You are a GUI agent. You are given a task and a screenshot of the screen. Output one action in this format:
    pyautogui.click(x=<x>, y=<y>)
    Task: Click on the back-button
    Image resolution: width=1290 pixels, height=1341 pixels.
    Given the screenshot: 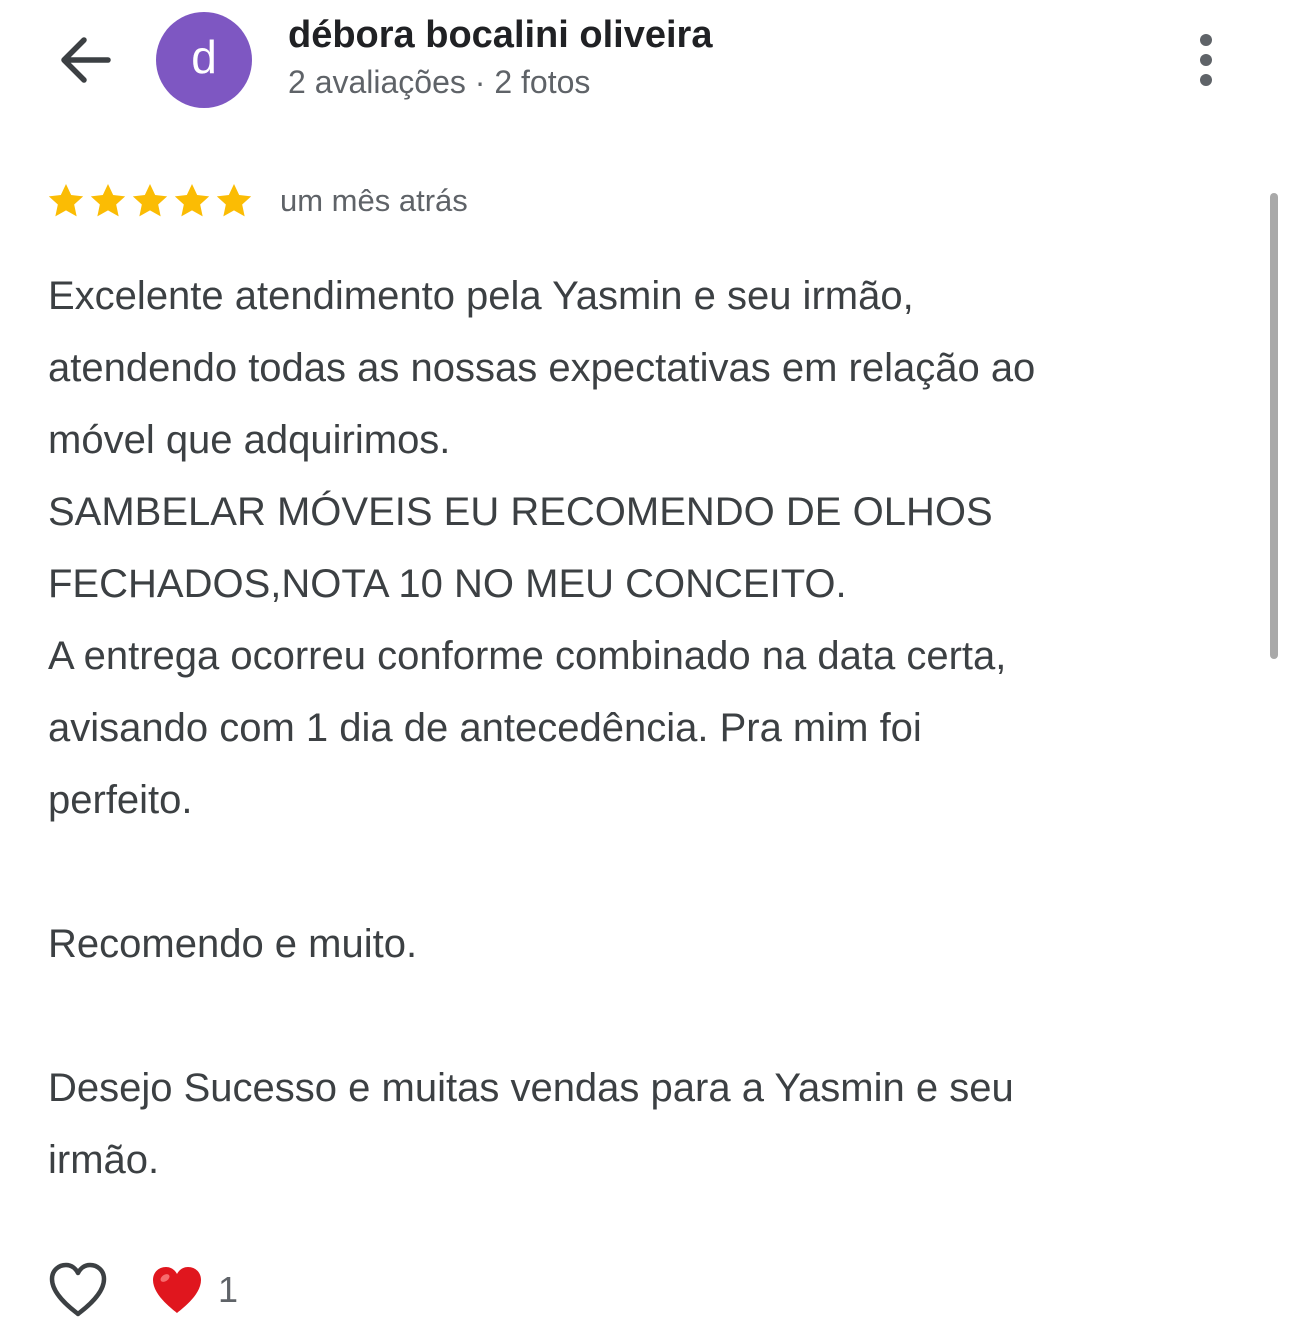 What is the action you would take?
    pyautogui.click(x=84, y=60)
    